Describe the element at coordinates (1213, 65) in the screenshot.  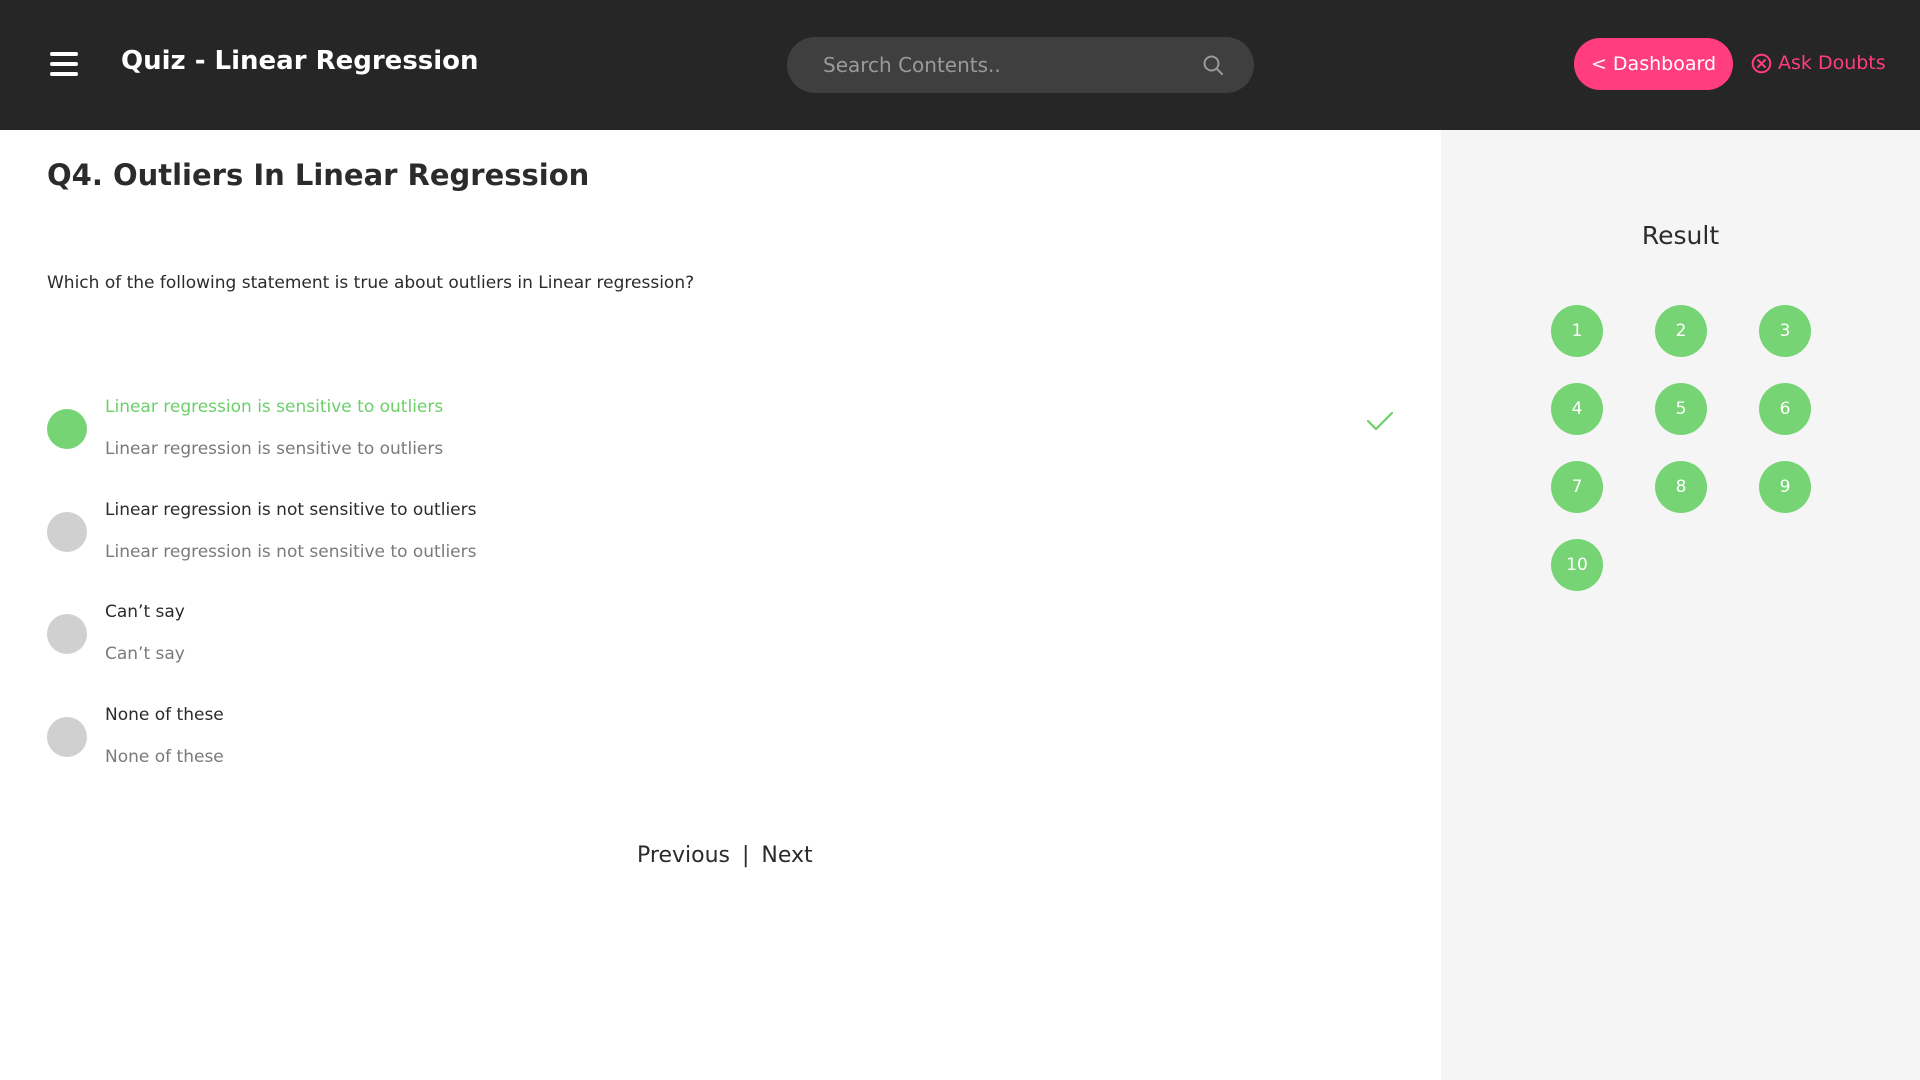
I see `search-icon` at that location.